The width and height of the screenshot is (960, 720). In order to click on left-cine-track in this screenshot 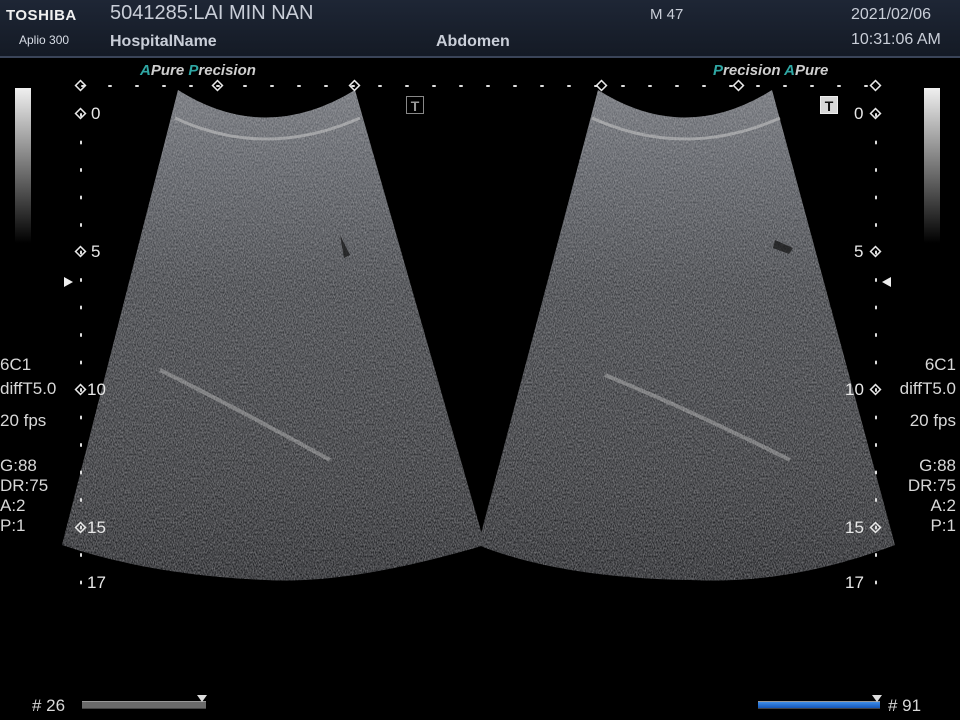, I will do `click(144, 705)`.